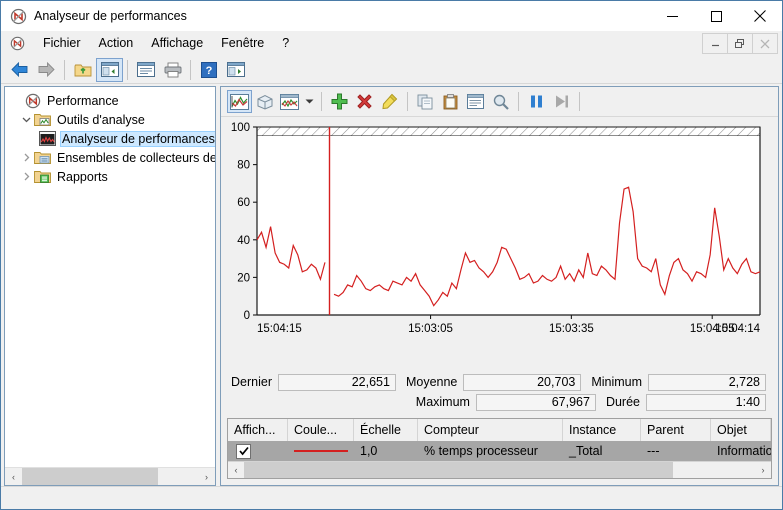 This screenshot has height=510, width=783. Describe the element at coordinates (136, 157) in the screenshot. I see `tree-item-label: Ensembles de collecteurs de don` at that location.